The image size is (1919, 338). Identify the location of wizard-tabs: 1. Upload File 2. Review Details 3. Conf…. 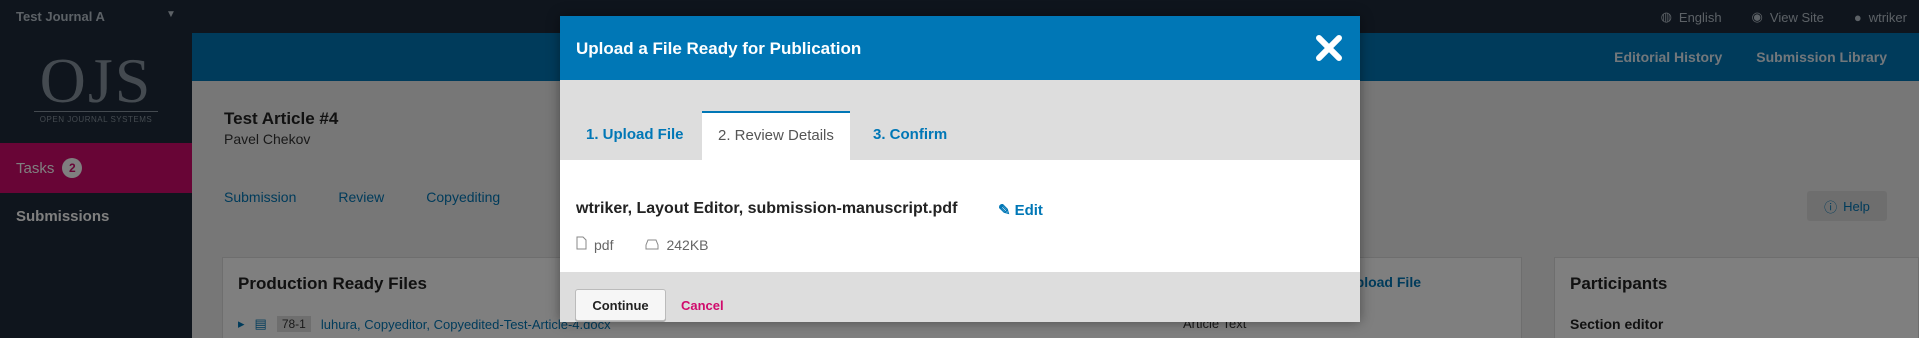
(960, 120).